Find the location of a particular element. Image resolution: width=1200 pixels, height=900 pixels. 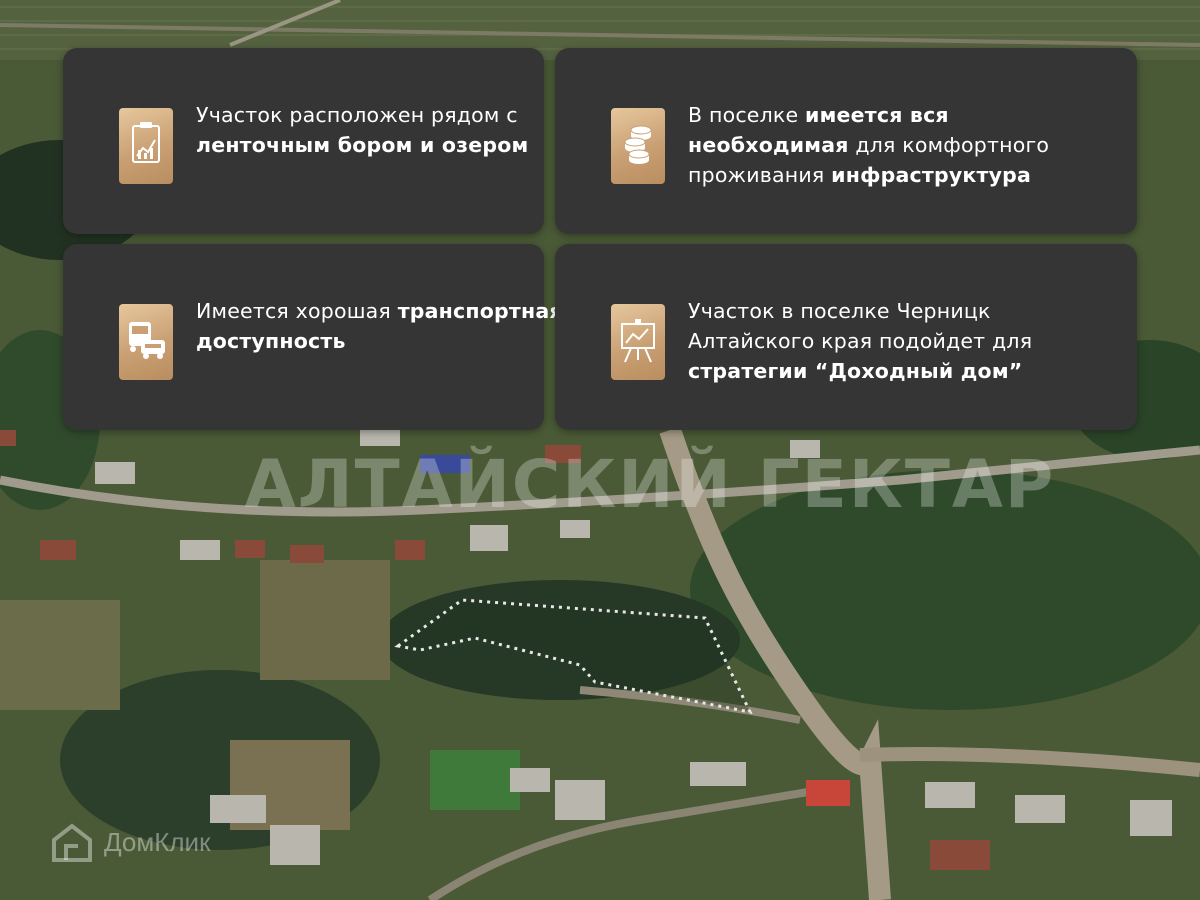

card-transport: Имеется хорошая транспортная доступность is located at coordinates (313, 337).